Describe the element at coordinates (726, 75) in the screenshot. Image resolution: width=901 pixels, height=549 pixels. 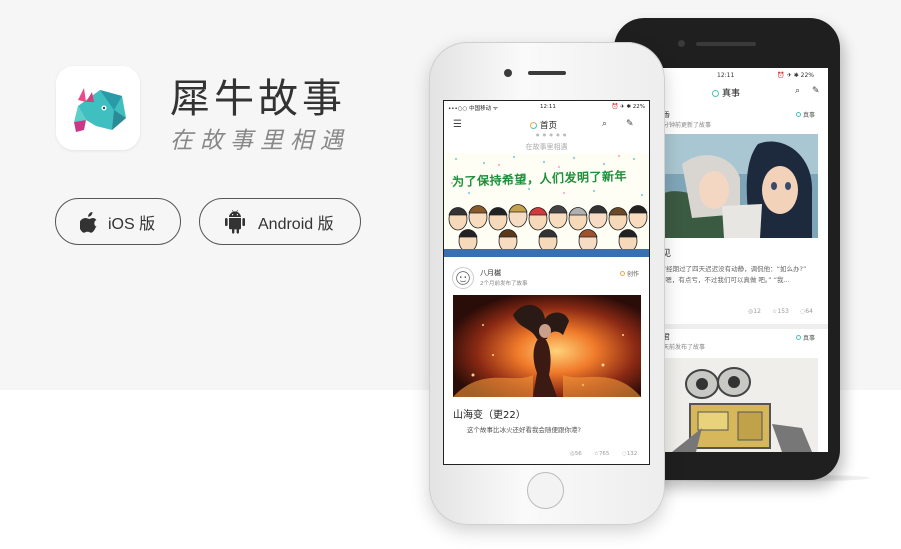
I see `android-status-time: 12:11` at that location.